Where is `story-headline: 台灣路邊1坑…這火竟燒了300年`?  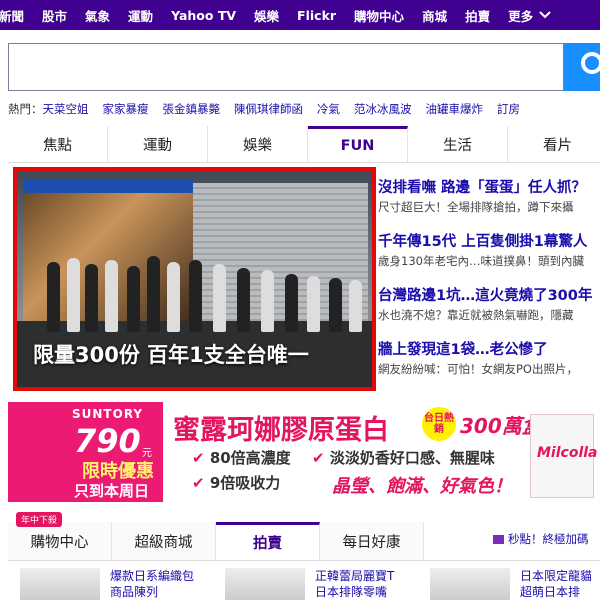
story-headline: 台灣路邊1坑…這火竟燒了300年 is located at coordinates (485, 294).